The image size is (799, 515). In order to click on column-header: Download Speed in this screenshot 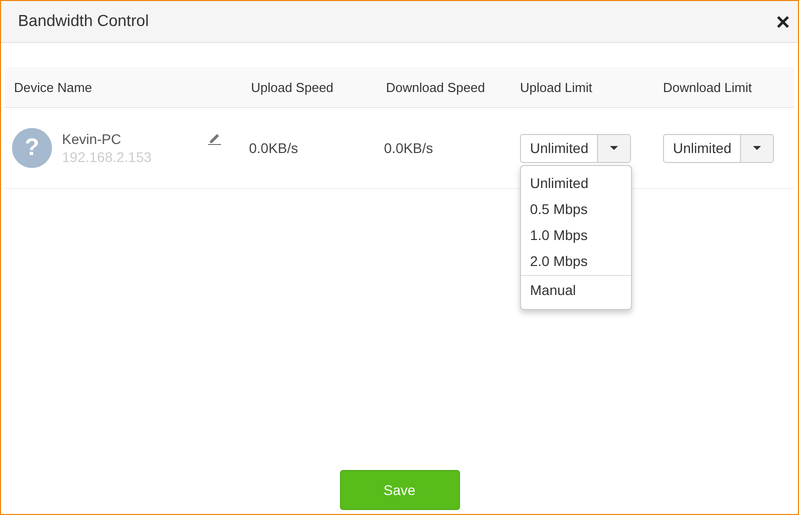, I will do `click(435, 87)`.